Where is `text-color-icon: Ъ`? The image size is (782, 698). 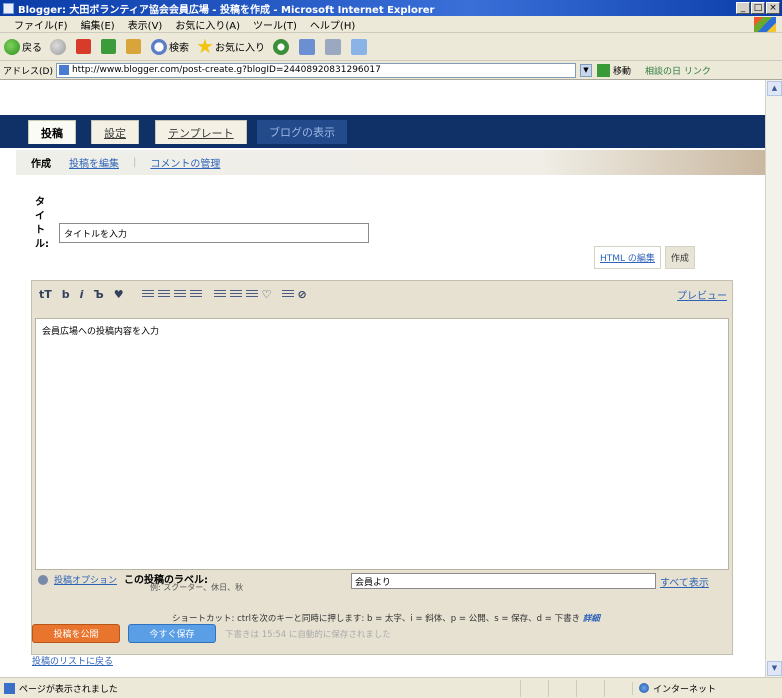 text-color-icon: Ъ is located at coordinates (98, 294).